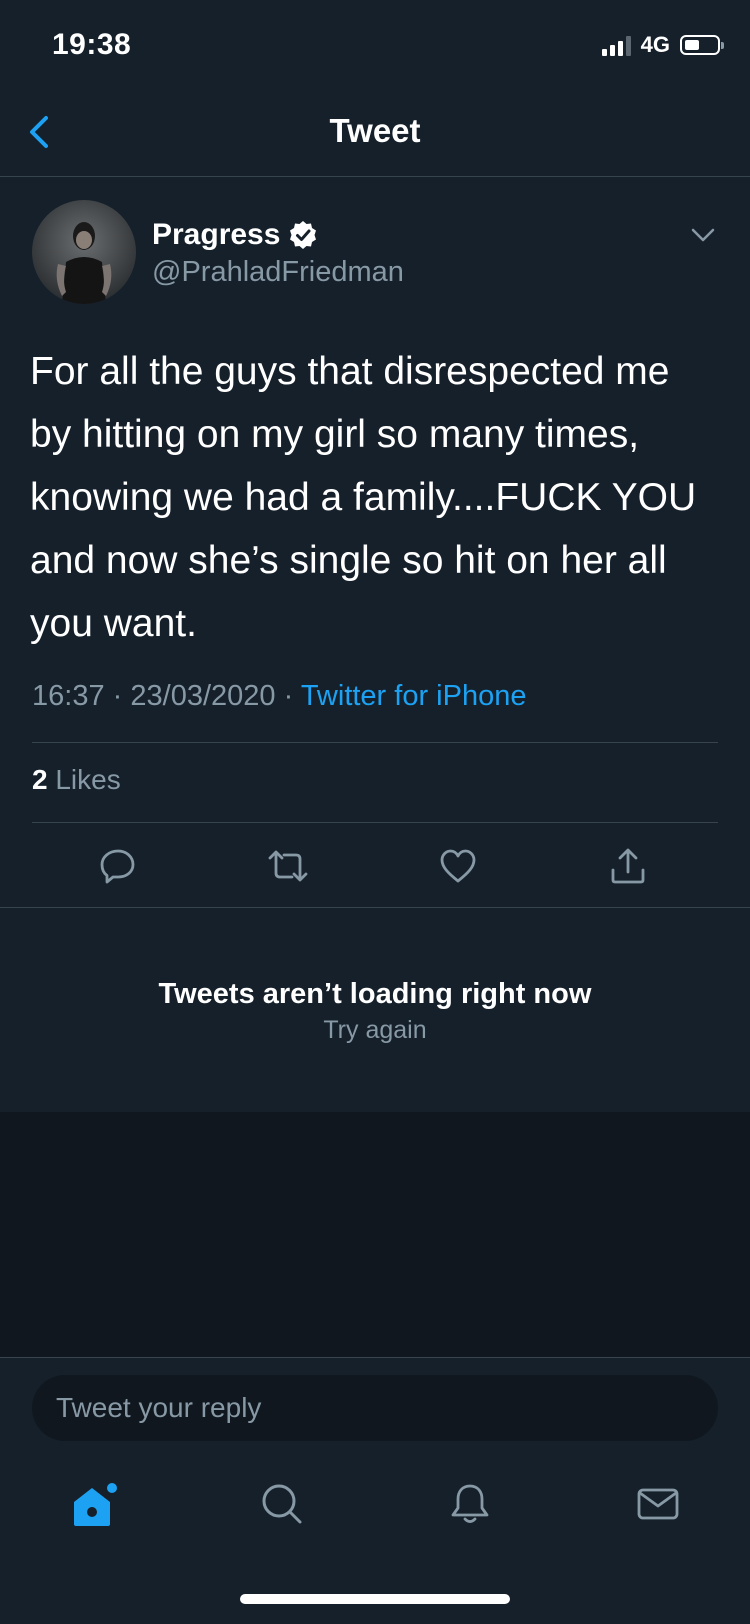 This screenshot has height=1624, width=750. Describe the element at coordinates (375, 1408) in the screenshot. I see `reply-input` at that location.